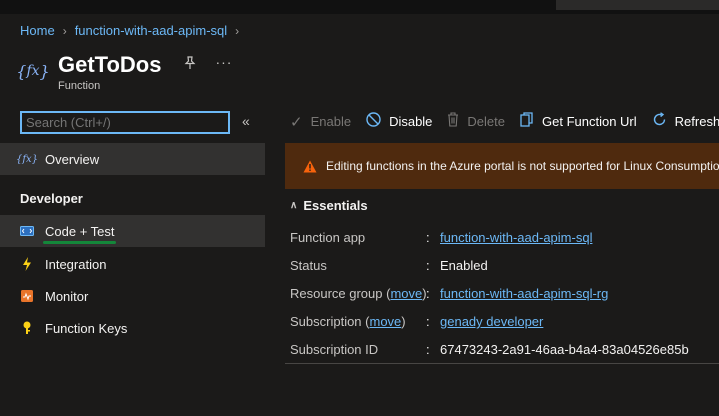 The height and width of the screenshot is (416, 719). I want to click on sidebar-item-function-keys: Function Keys, so click(132, 328).